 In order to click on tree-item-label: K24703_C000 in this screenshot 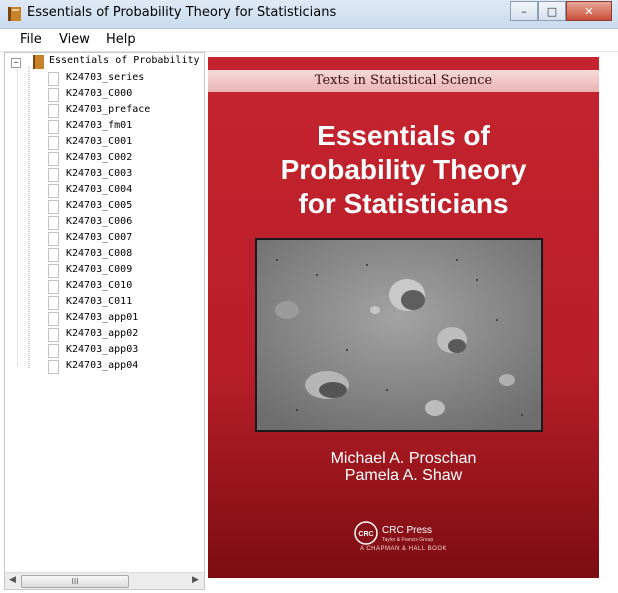, I will do `click(99, 93)`.